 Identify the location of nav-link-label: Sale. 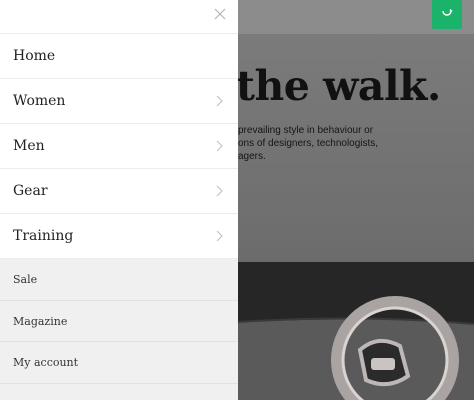
(25, 279).